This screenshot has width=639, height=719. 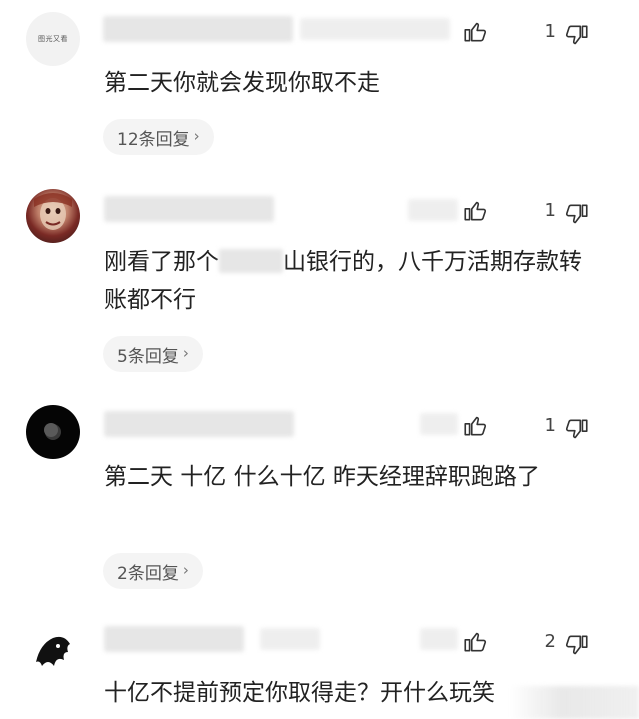 I want to click on view-replies-button: 12条回复 ›, so click(x=158, y=137).